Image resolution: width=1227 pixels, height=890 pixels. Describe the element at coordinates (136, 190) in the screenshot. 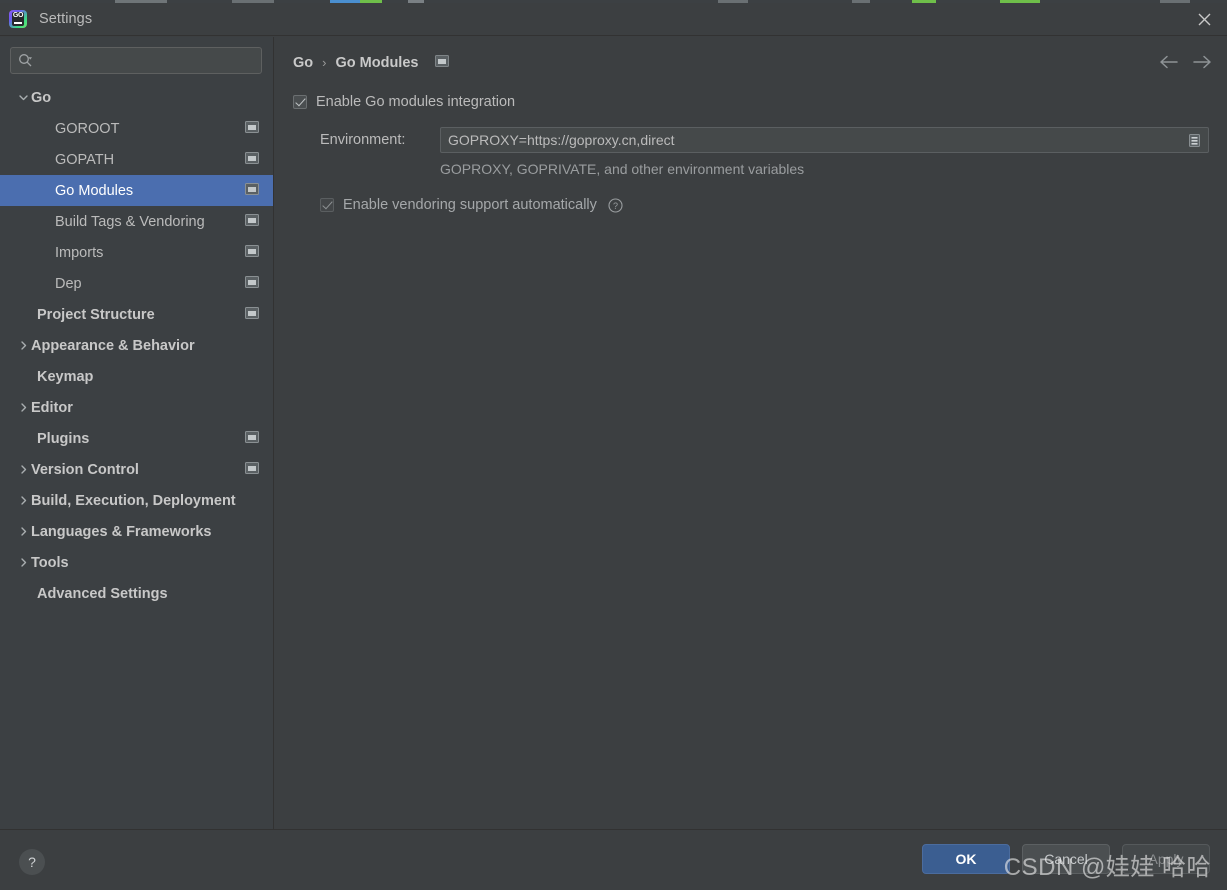

I see `sidebar-item-go-modules: Go Modules` at that location.